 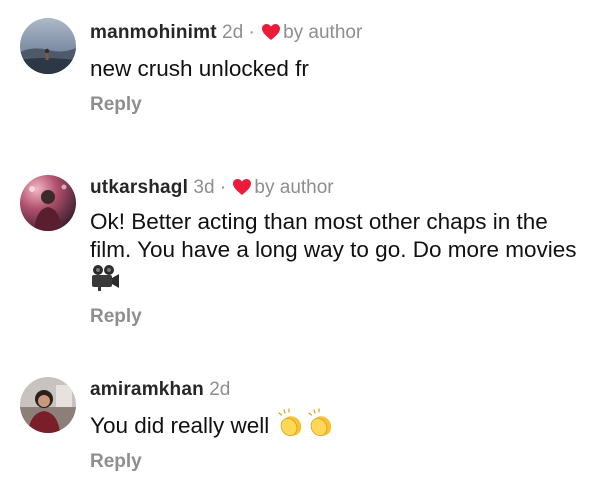 I want to click on username: amiramkhan, so click(x=147, y=389).